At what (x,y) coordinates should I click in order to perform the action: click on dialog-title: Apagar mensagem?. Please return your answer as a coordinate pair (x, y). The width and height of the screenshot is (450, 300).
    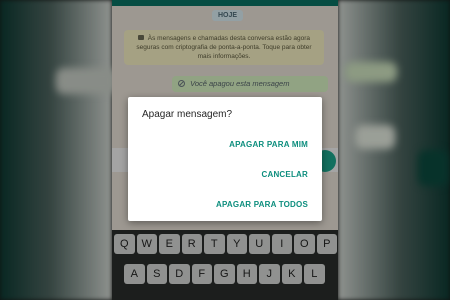
    Looking at the image, I should click on (187, 114).